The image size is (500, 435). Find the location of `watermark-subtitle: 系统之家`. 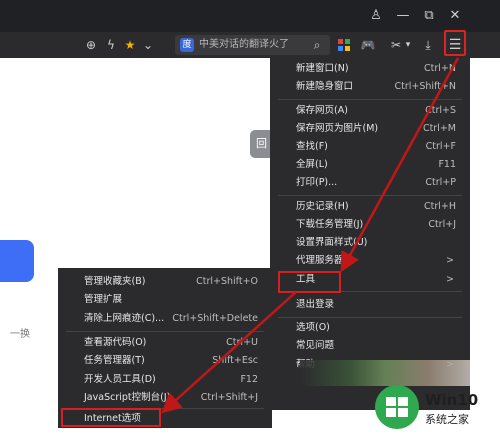

watermark-subtitle: 系统之家 is located at coordinates (447, 419).